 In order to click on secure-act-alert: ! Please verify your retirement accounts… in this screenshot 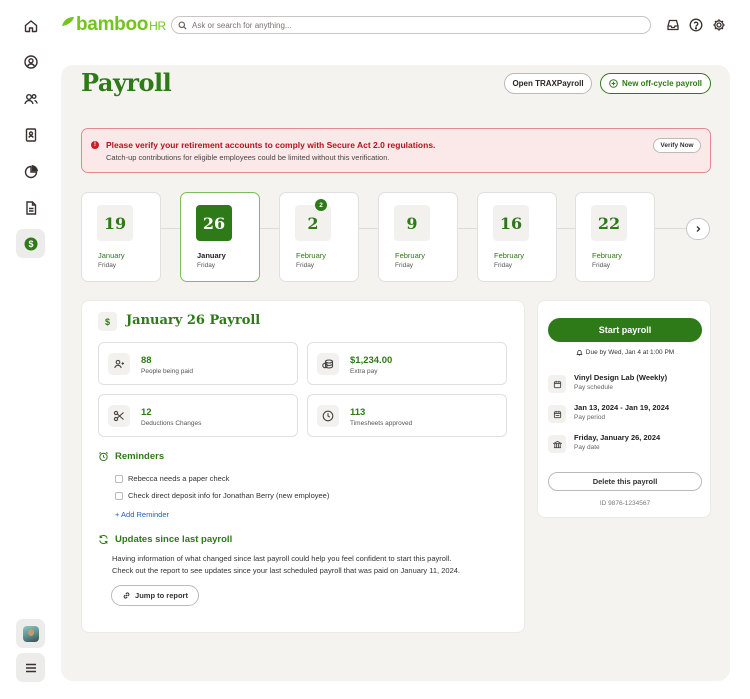, I will do `click(396, 150)`.